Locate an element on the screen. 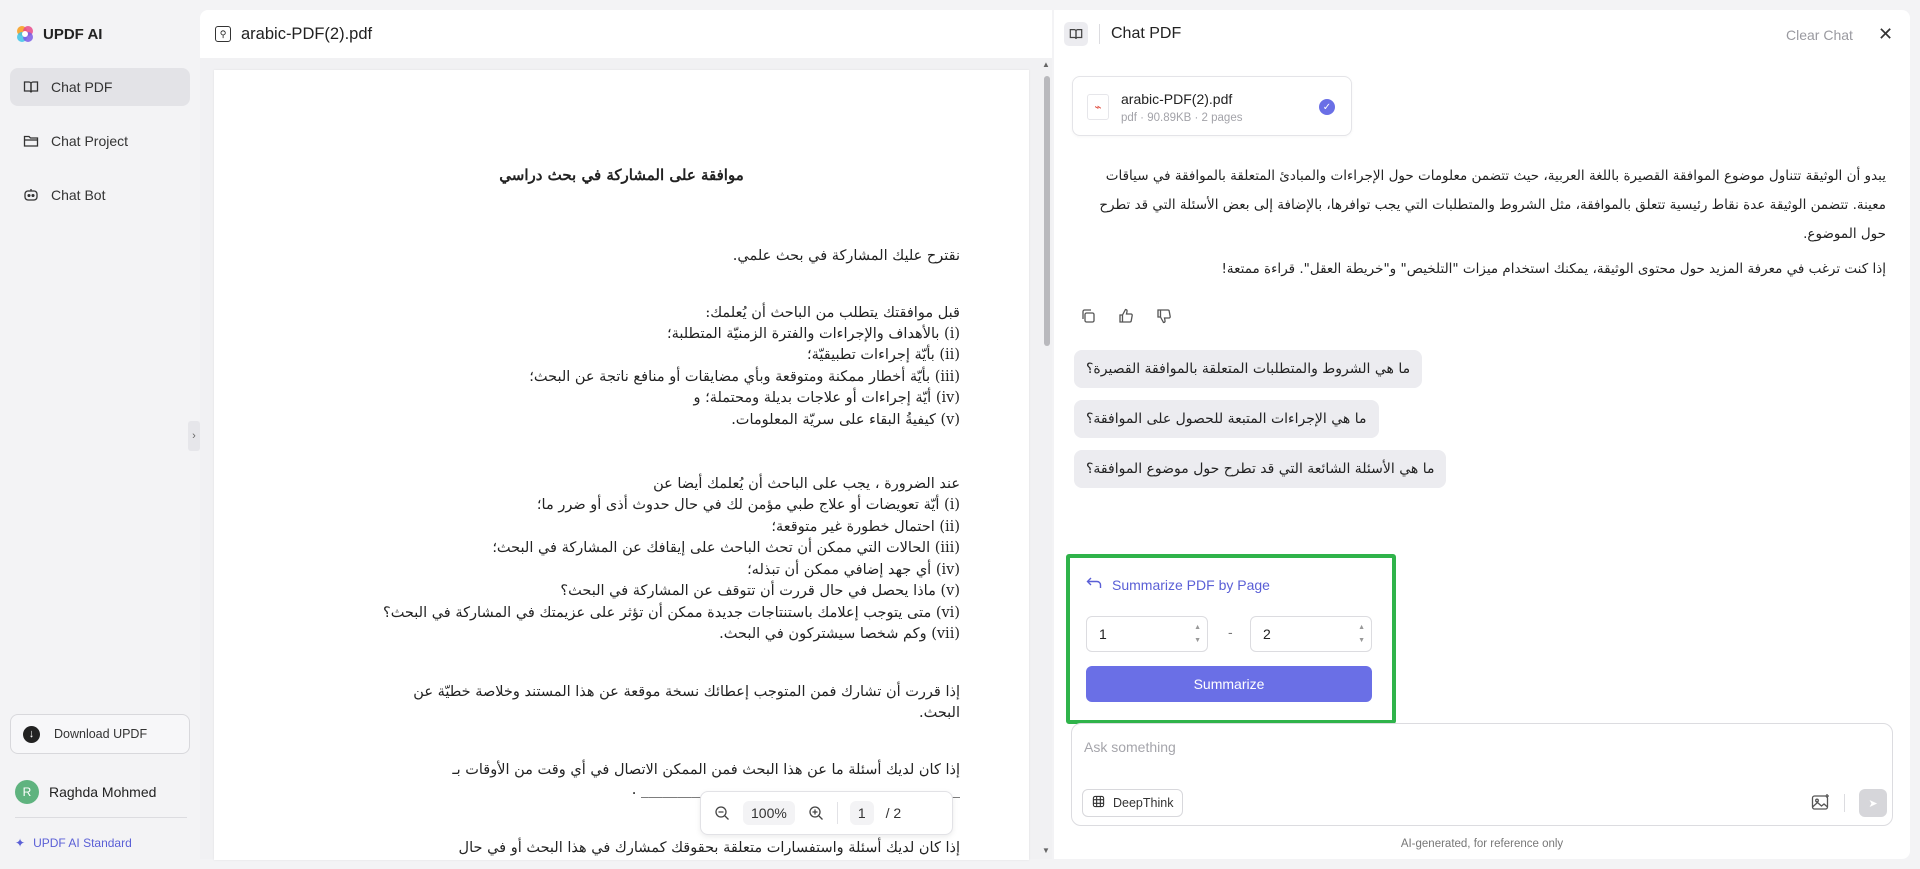 This screenshot has height=869, width=1920. updf-logo-icon is located at coordinates (25, 34).